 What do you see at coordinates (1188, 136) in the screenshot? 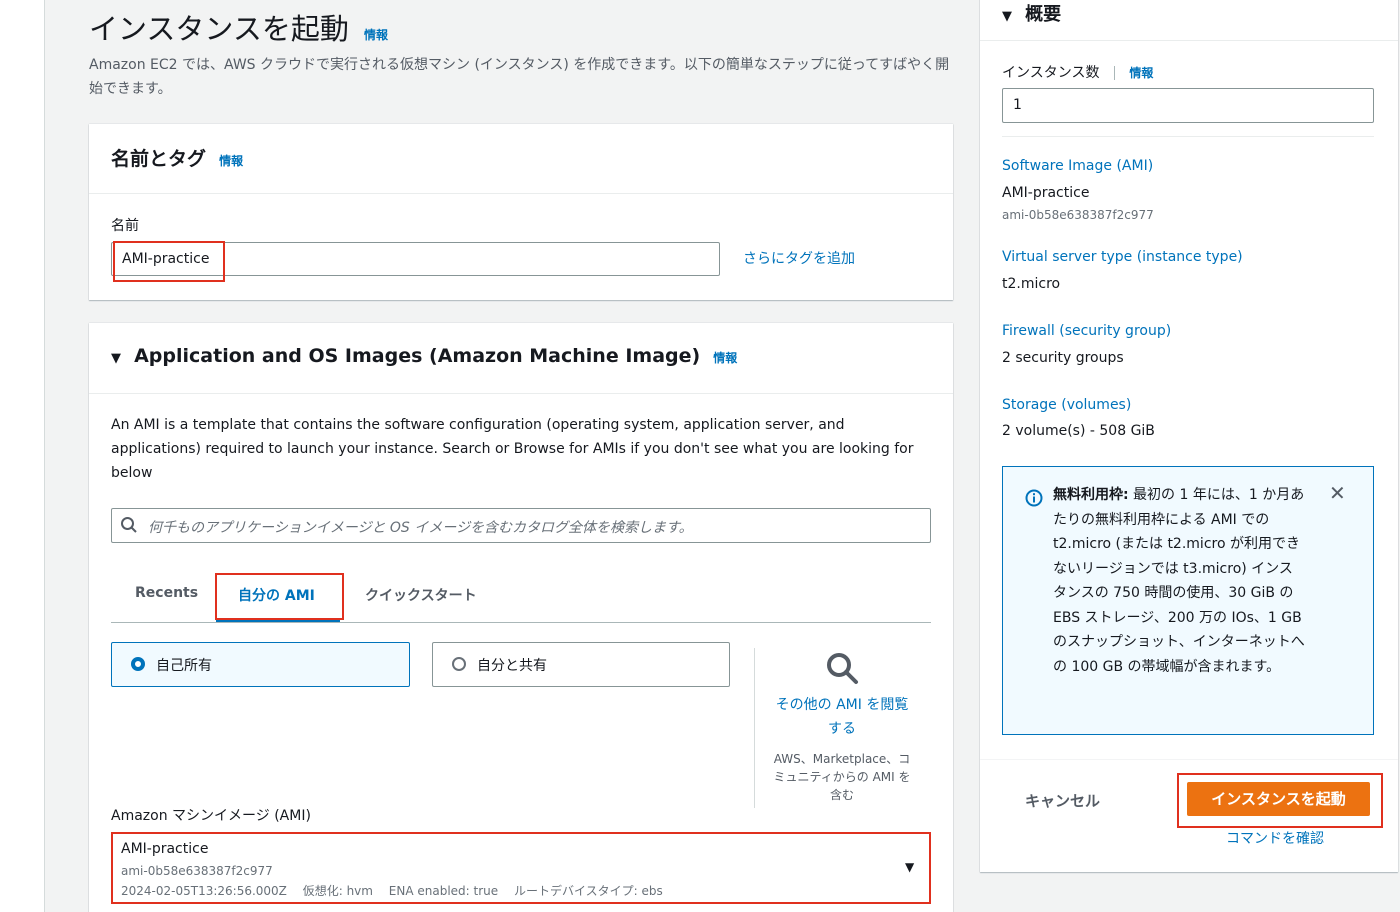
I see `summary-divider` at bounding box center [1188, 136].